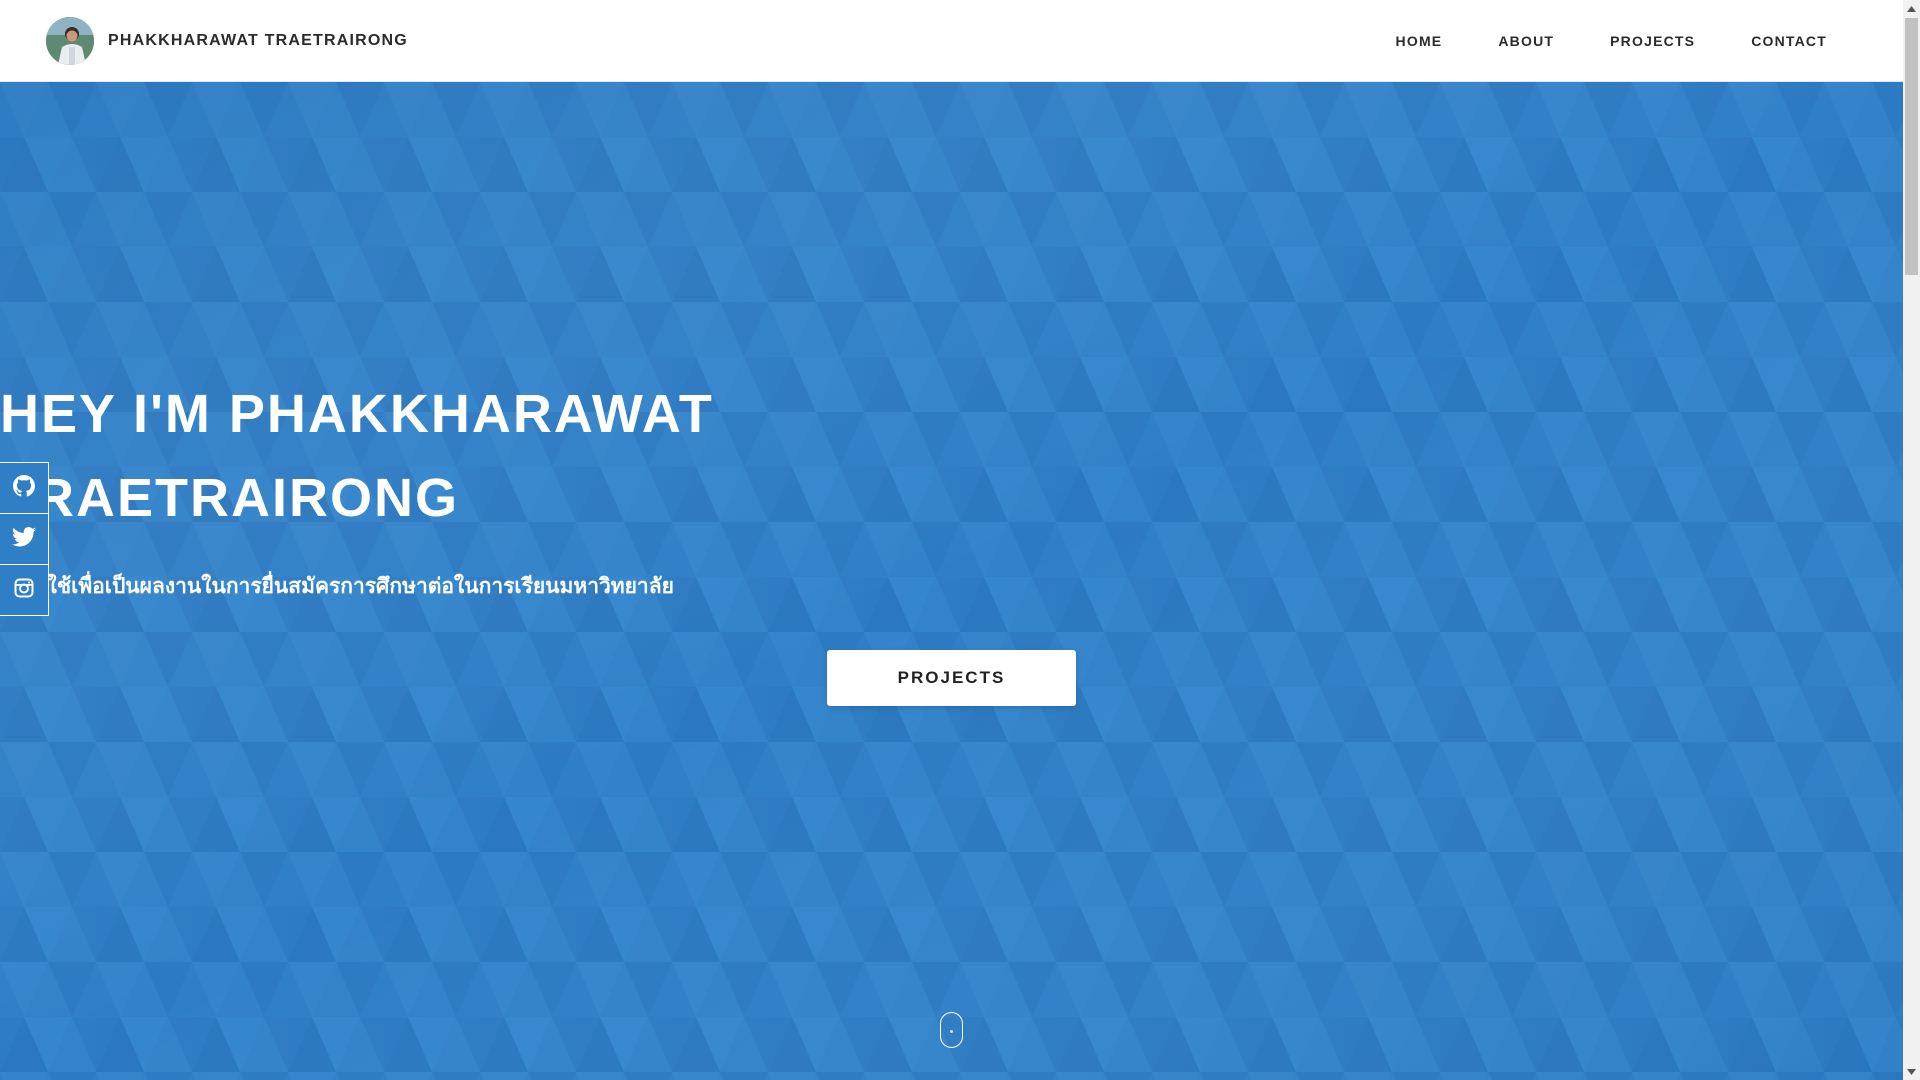  Describe the element at coordinates (1526, 41) in the screenshot. I see `nav-about: ABOUT` at that location.